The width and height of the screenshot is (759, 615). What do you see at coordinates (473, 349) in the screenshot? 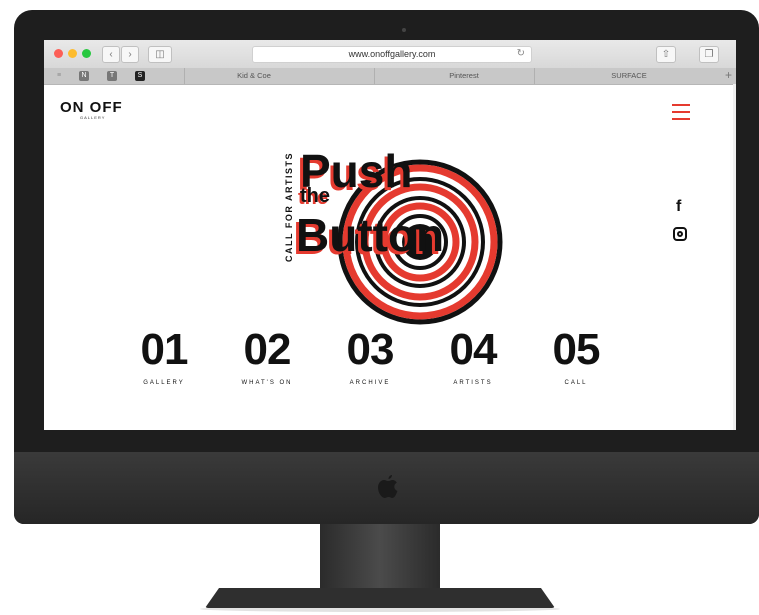
I see `nav-number: 04` at bounding box center [473, 349].